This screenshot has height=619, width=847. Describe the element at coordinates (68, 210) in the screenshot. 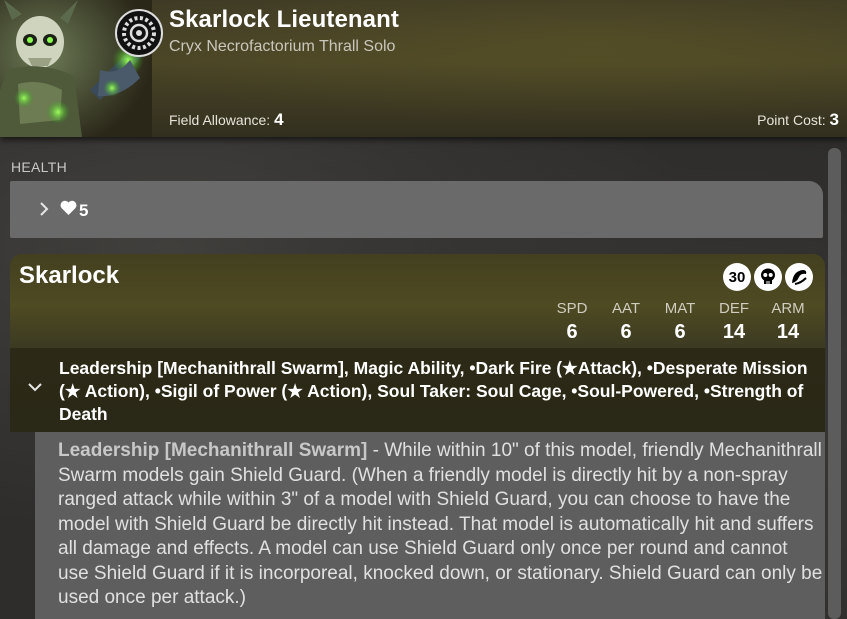

I see `heart-icon` at that location.